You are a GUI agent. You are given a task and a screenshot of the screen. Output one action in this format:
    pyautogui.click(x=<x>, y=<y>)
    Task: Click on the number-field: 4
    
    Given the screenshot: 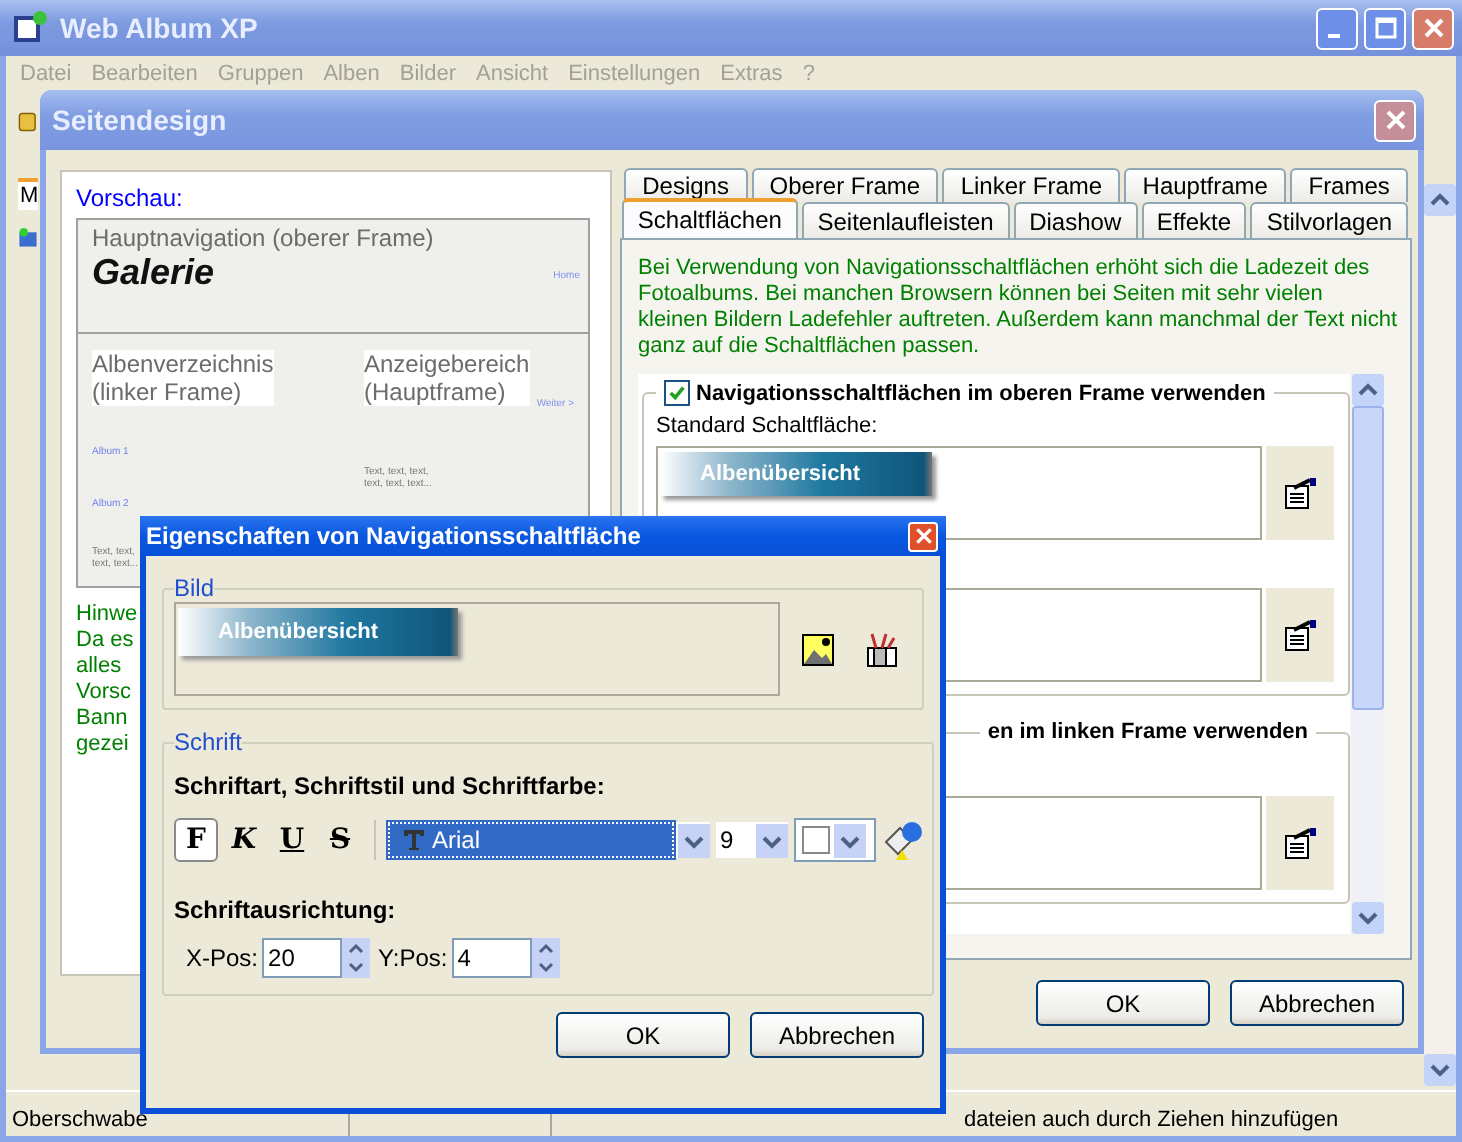 What is the action you would take?
    pyautogui.click(x=491, y=958)
    